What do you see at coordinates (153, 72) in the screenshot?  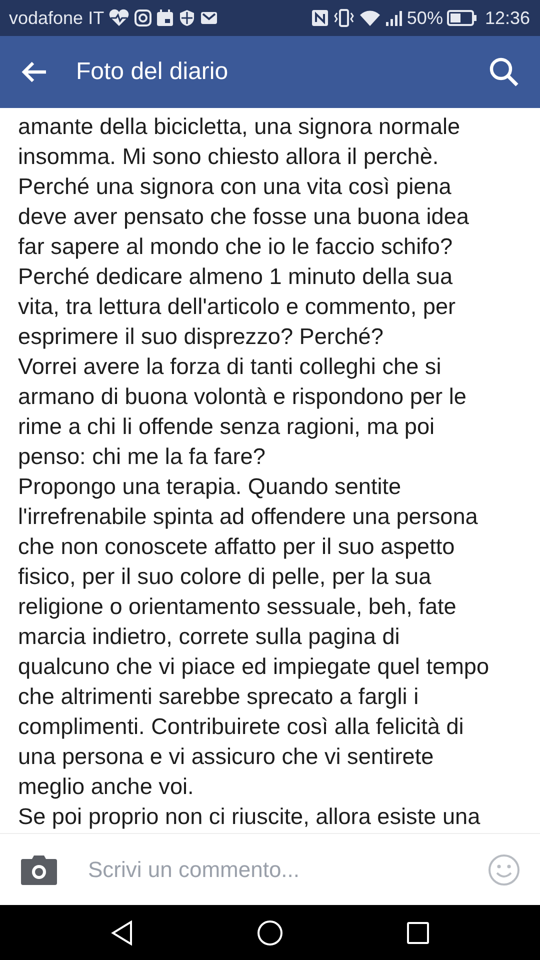 I see `screen-title: Foto del diario` at bounding box center [153, 72].